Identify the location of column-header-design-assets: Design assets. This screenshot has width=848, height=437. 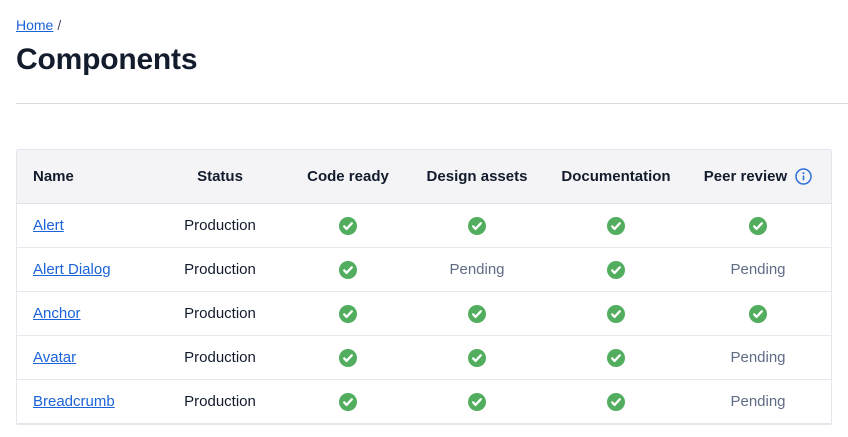
(477, 177).